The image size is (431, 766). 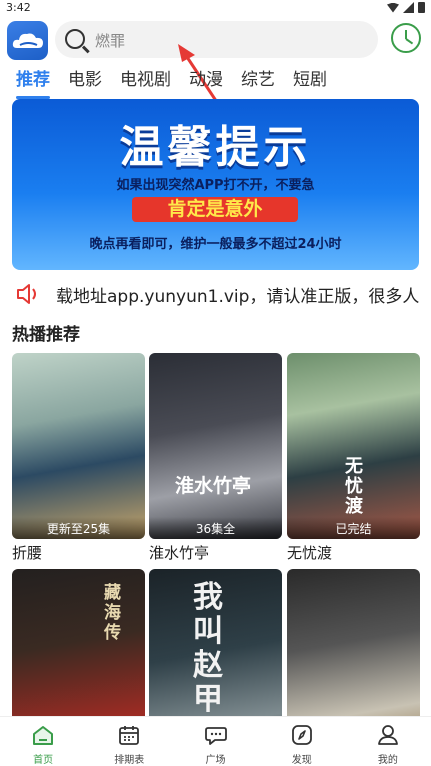 What do you see at coordinates (213, 486) in the screenshot?
I see `poster-title-art: 淮水竹亭` at bounding box center [213, 486].